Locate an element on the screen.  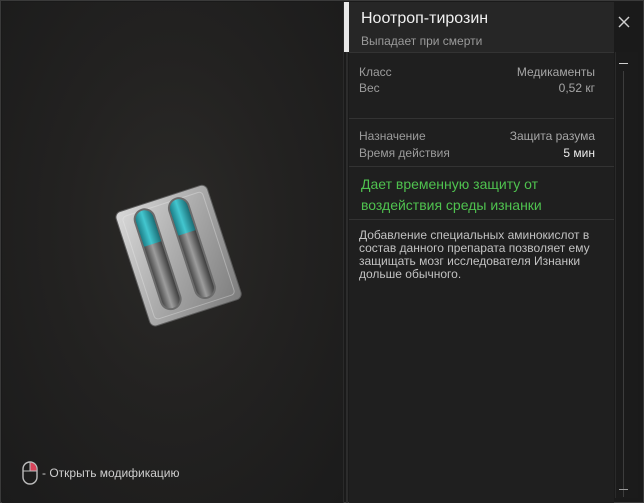
mouse-icon is located at coordinates (30, 473).